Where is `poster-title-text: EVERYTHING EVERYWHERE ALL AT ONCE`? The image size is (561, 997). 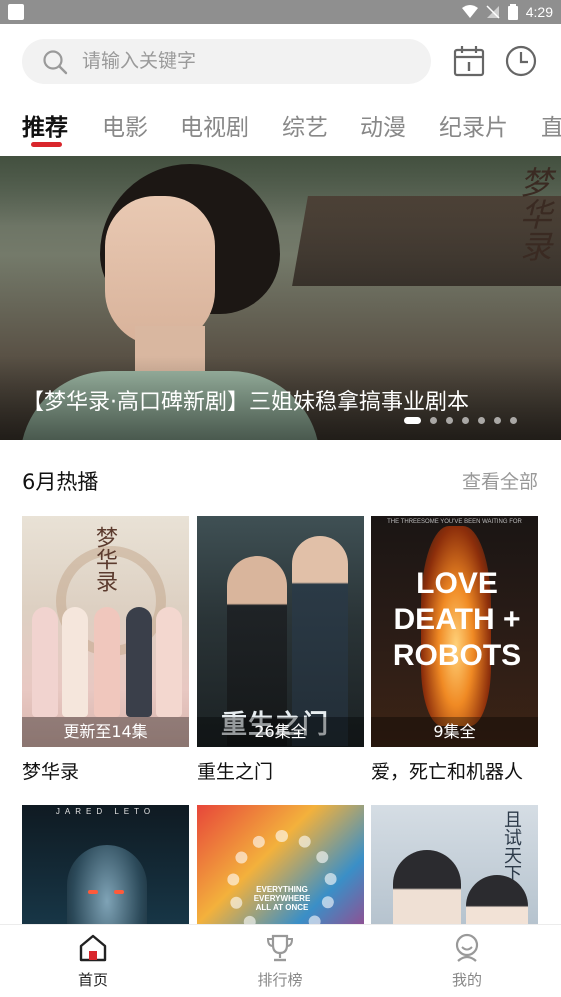 poster-title-text: EVERYTHING EVERYWHERE ALL AT ONCE is located at coordinates (282, 898).